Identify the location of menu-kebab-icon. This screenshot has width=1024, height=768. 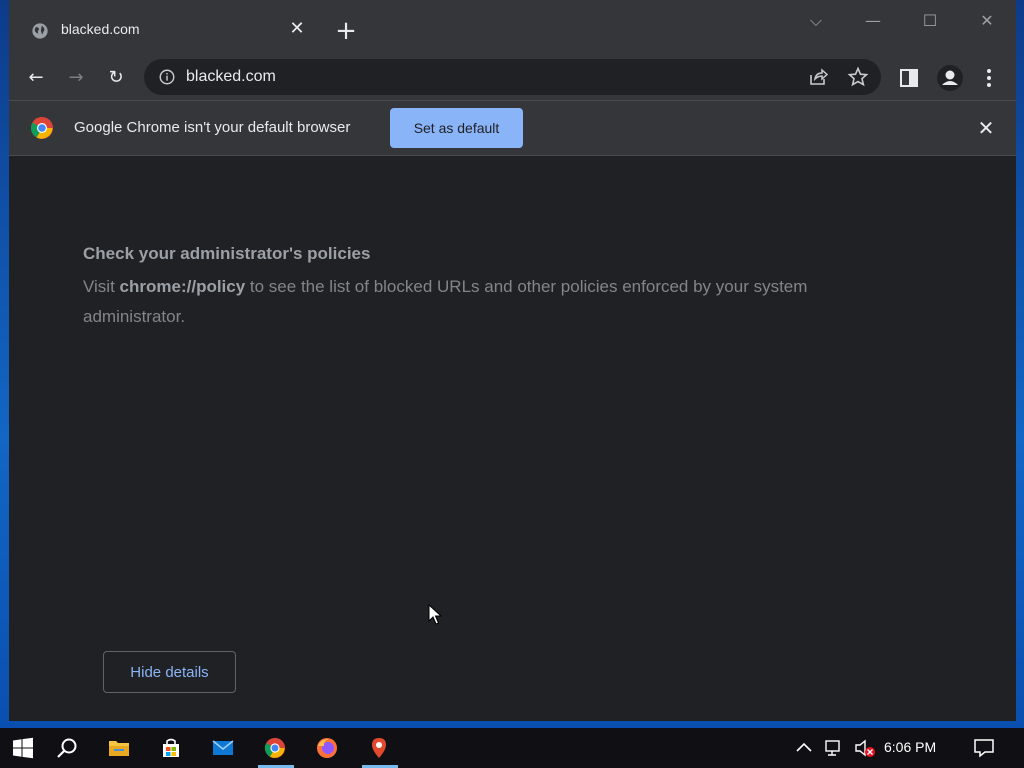
(989, 78).